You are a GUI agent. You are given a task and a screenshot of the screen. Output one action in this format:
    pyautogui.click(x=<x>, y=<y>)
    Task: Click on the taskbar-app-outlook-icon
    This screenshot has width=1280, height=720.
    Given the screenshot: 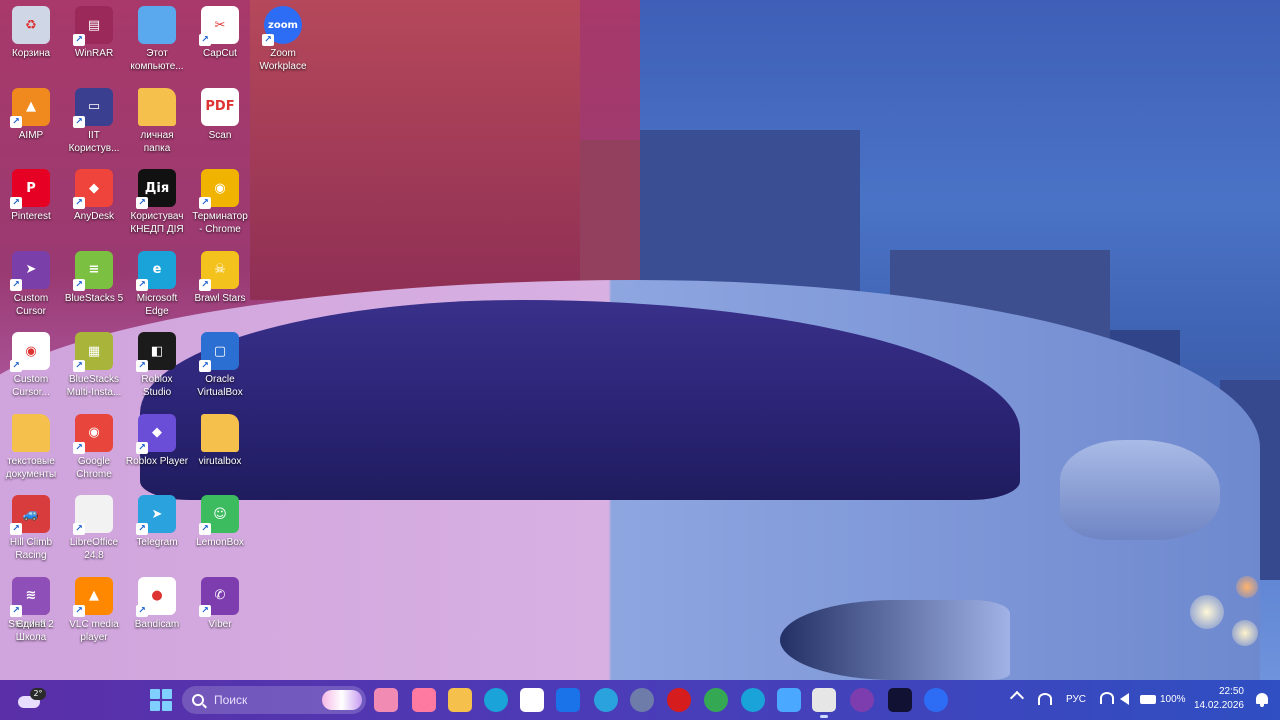 What is the action you would take?
    pyautogui.click(x=568, y=700)
    